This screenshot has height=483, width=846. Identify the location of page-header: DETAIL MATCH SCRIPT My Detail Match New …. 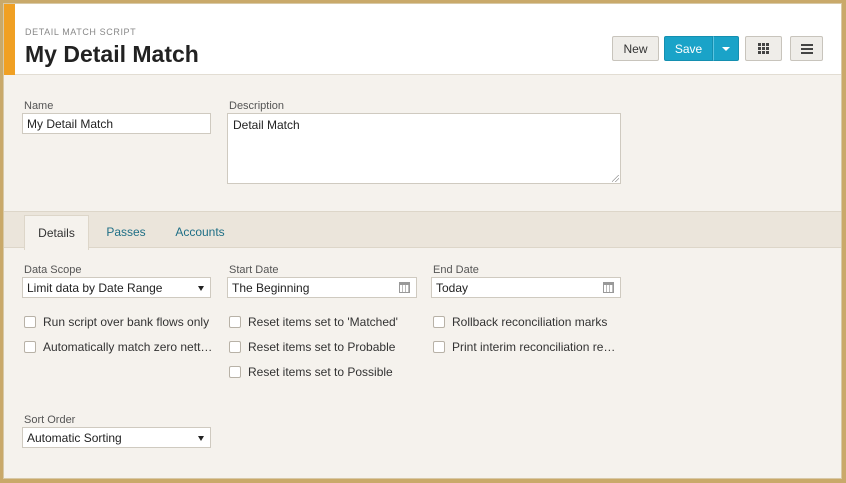
(422, 39).